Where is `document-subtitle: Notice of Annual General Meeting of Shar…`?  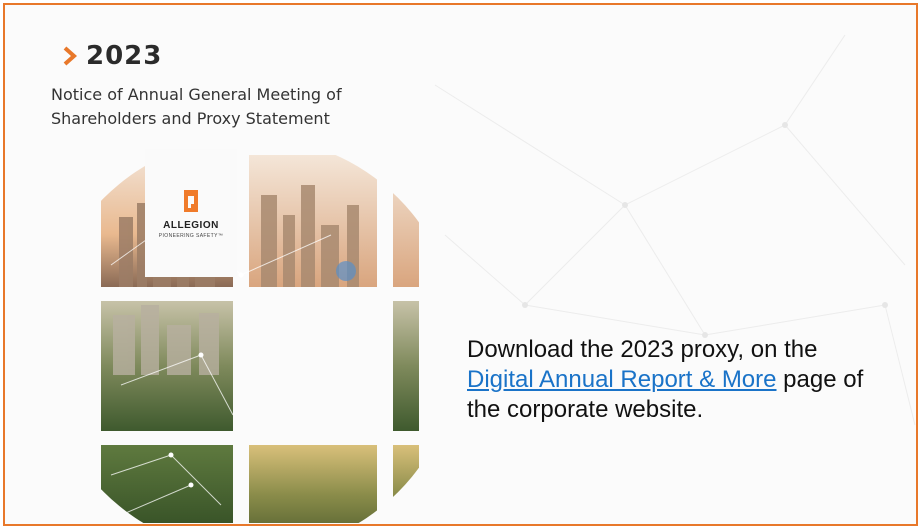
document-subtitle: Notice of Annual General Meeting of Shar… is located at coordinates (231, 107).